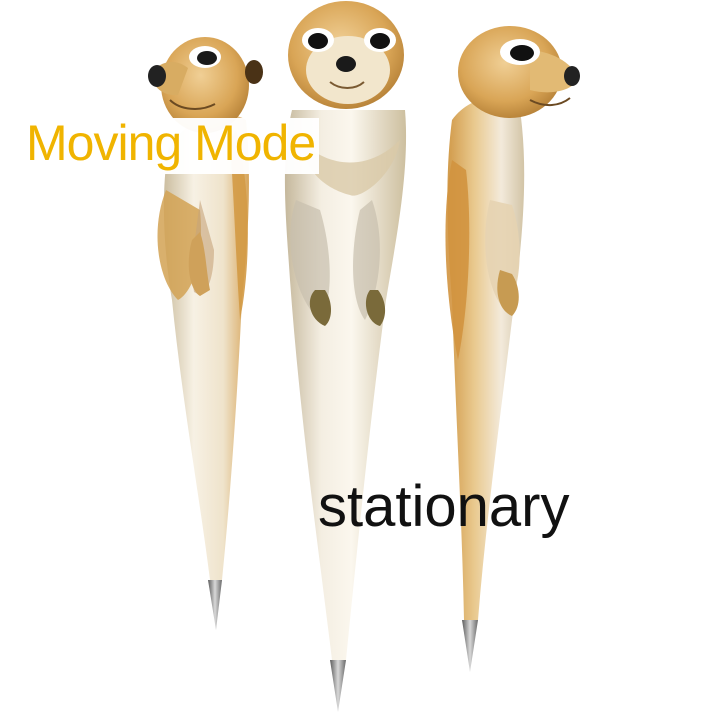 The width and height of the screenshot is (720, 724). Describe the element at coordinates (172, 146) in the screenshot. I see `caption-moving-mode: Moving Mode` at that location.